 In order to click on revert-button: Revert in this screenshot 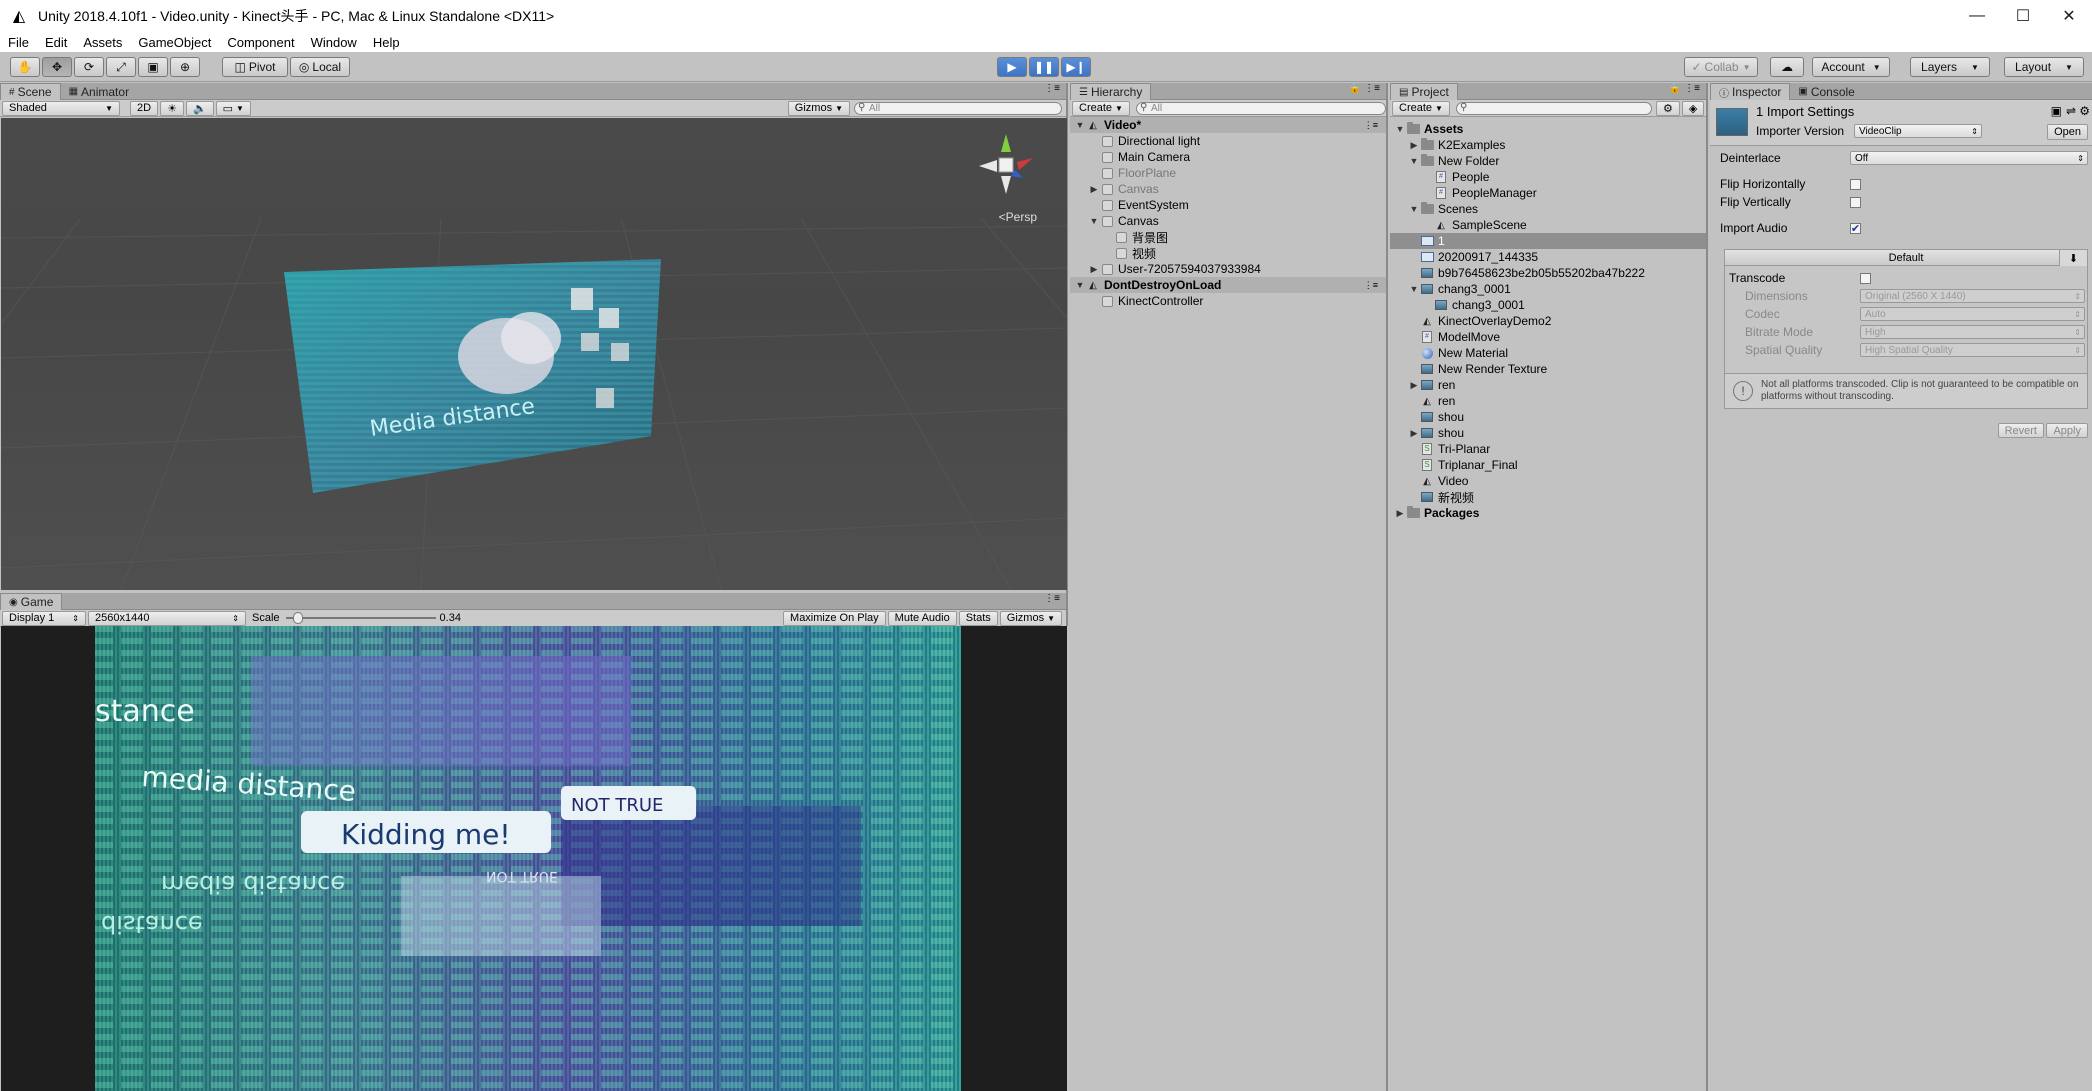, I will do `click(2020, 430)`.